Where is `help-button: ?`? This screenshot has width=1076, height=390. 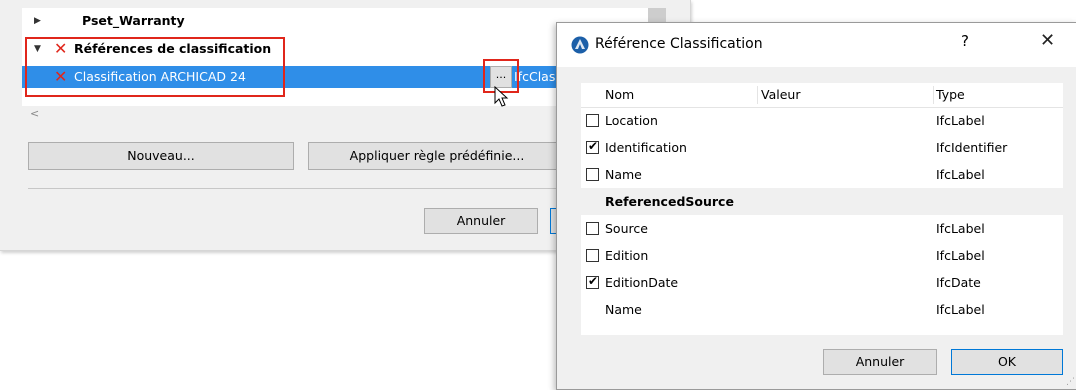
help-button: ? is located at coordinates (965, 41).